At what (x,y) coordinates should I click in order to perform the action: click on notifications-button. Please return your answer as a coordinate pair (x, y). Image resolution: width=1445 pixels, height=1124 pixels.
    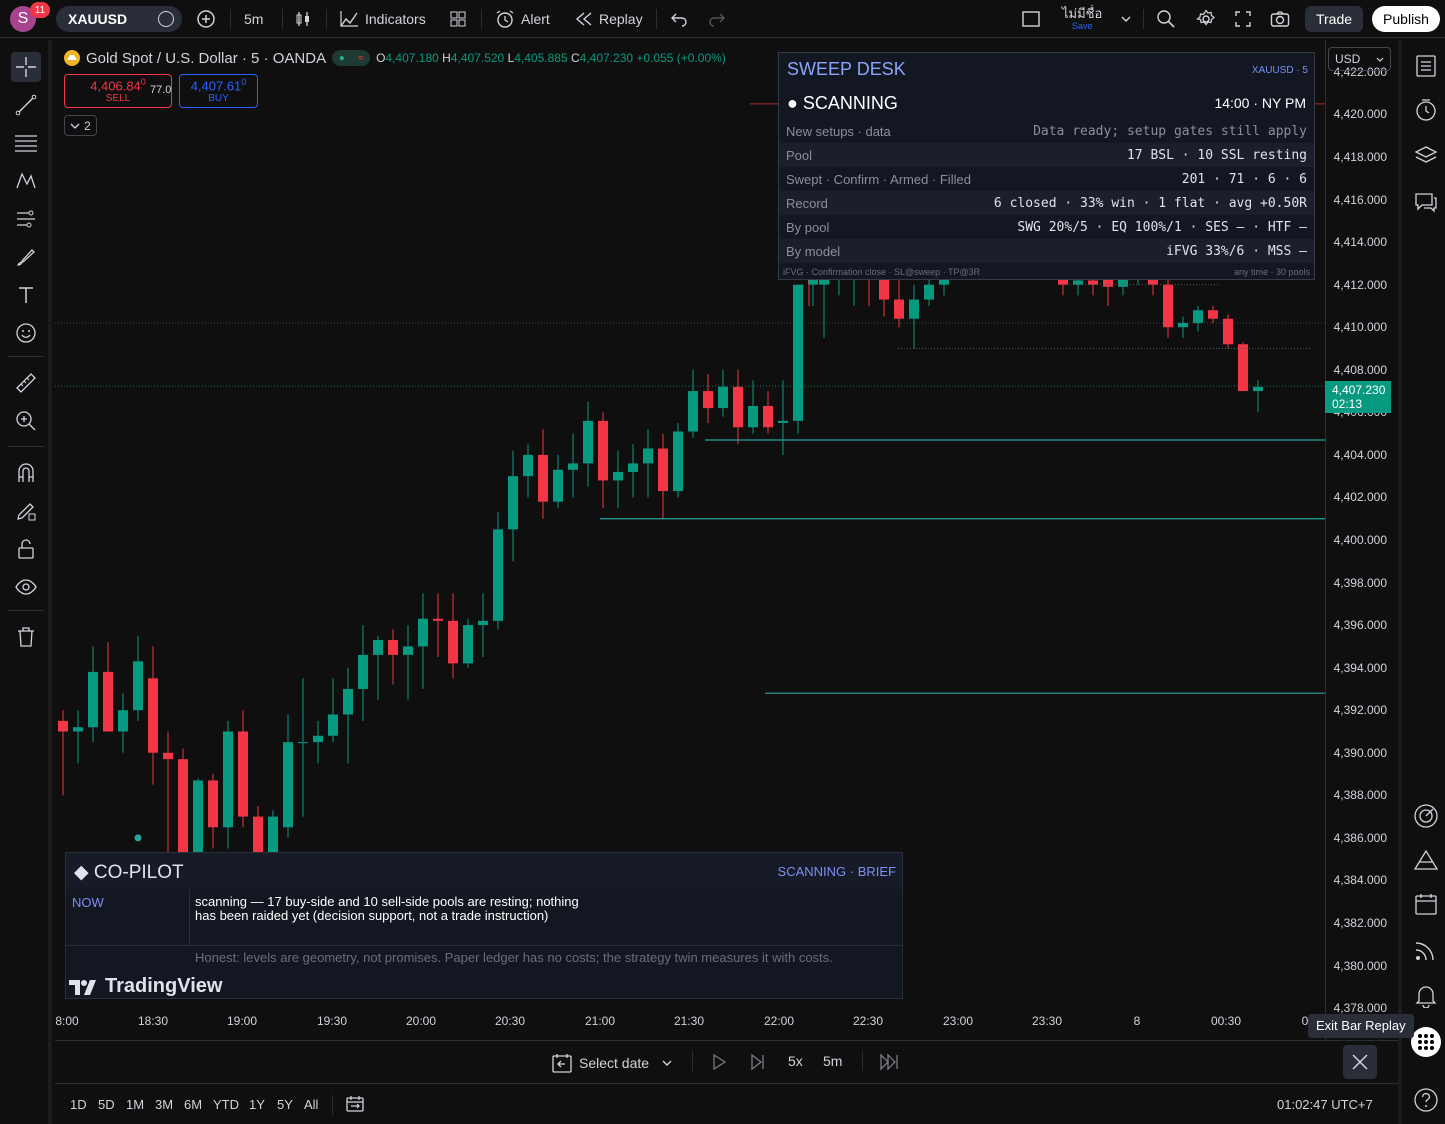
    Looking at the image, I should click on (1426, 996).